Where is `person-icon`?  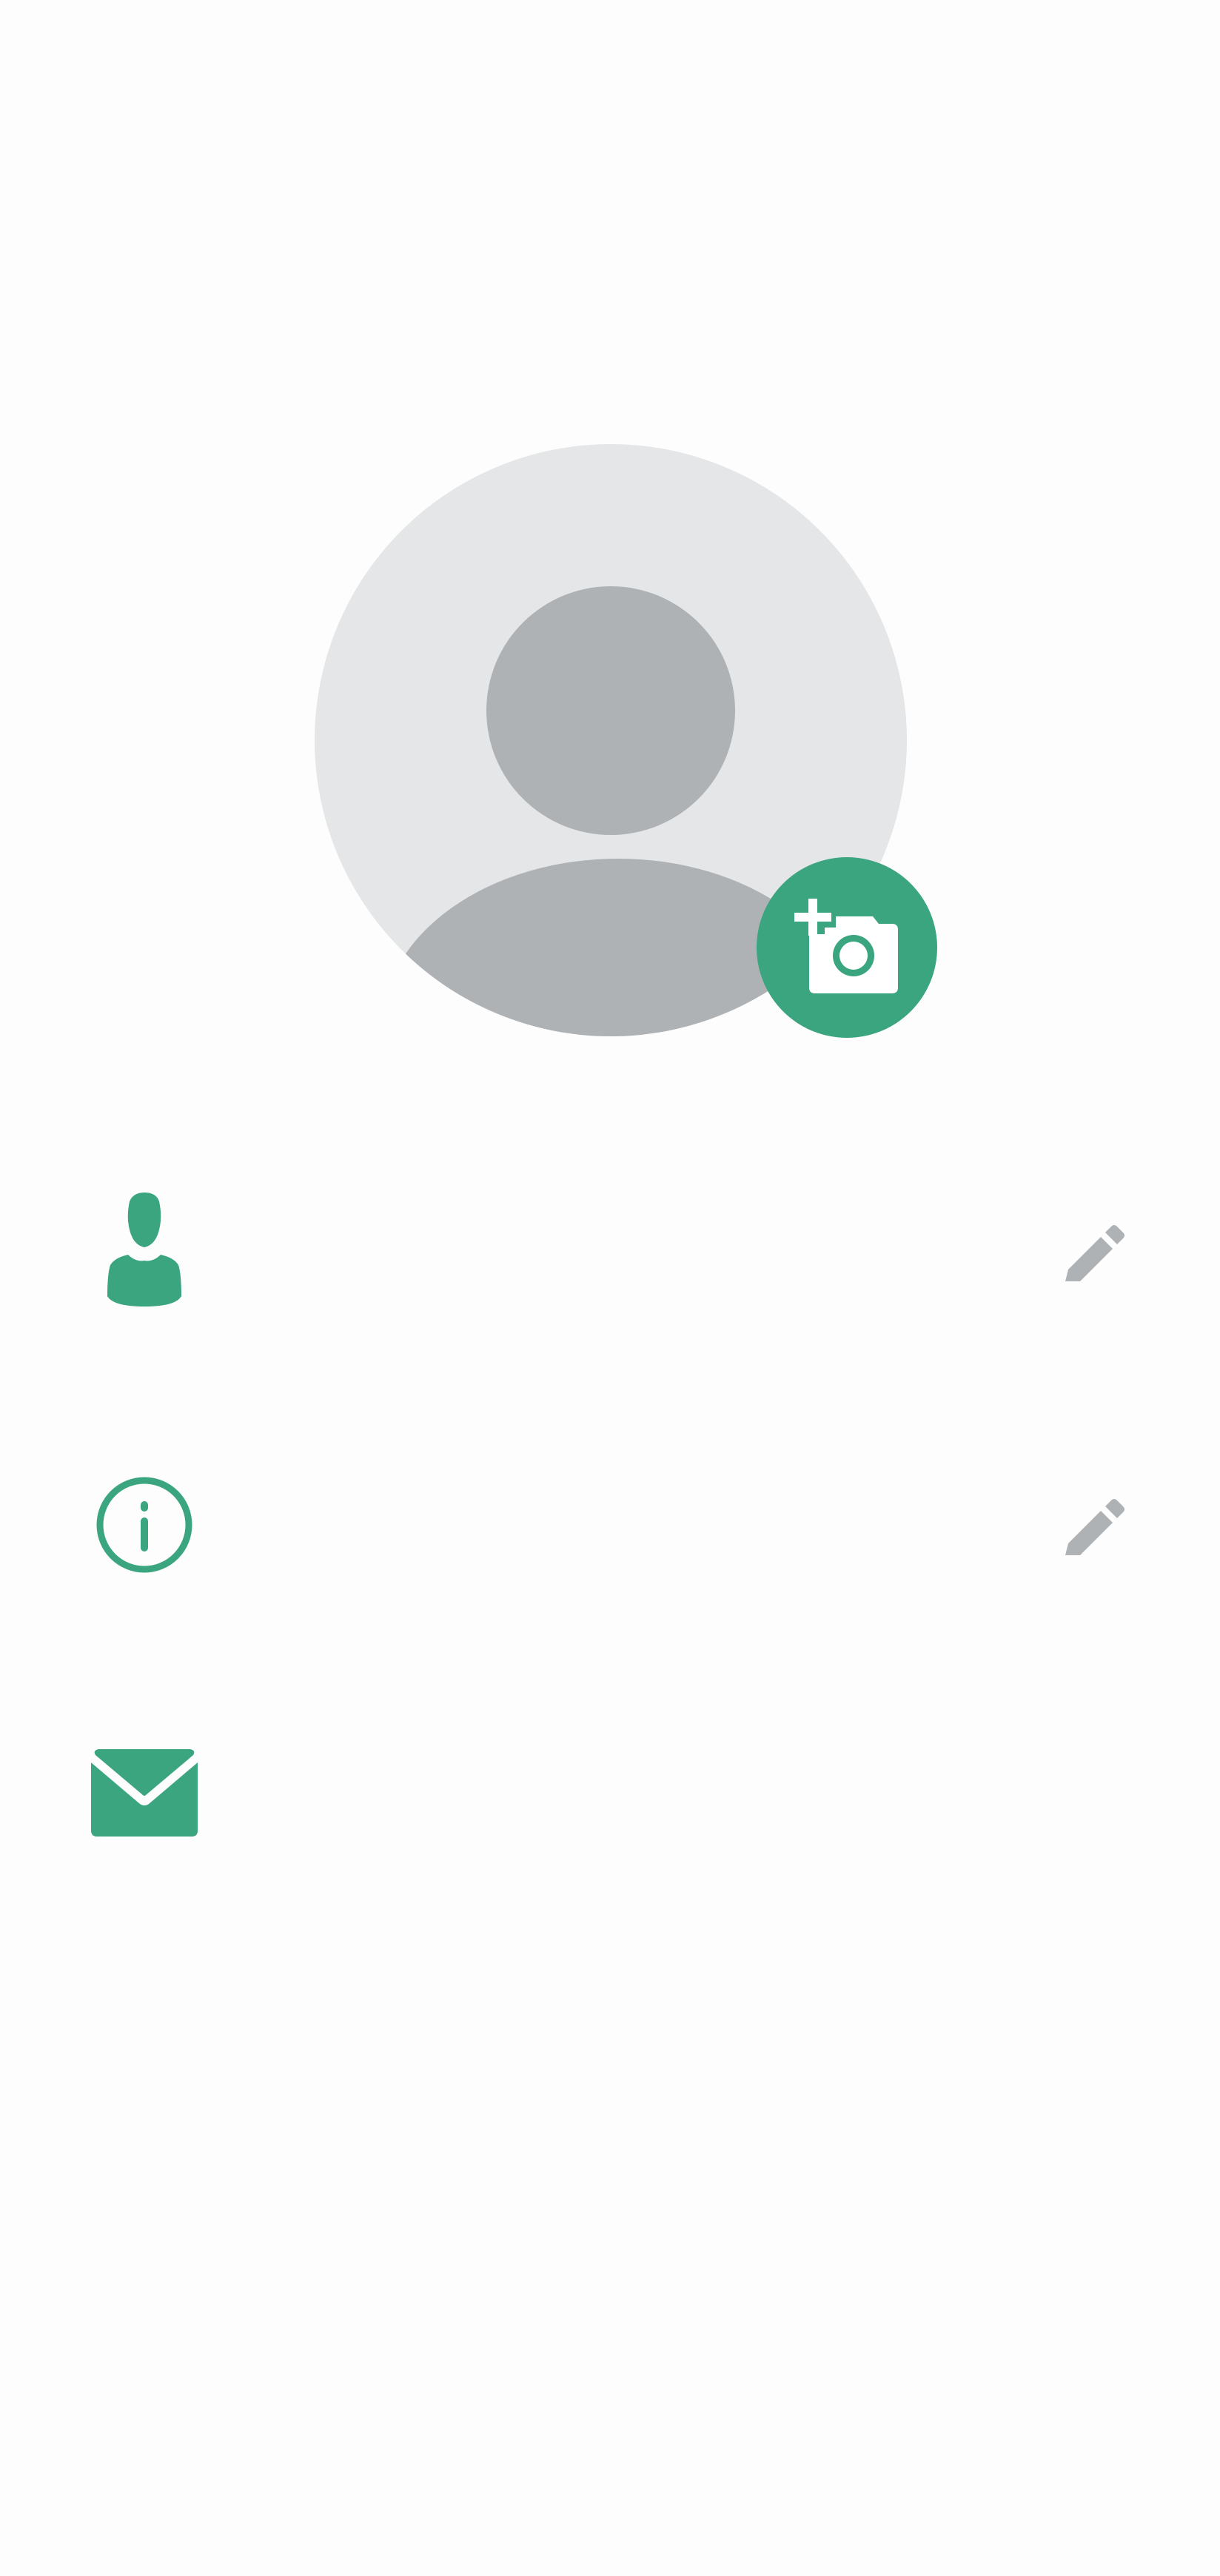 person-icon is located at coordinates (144, 1251).